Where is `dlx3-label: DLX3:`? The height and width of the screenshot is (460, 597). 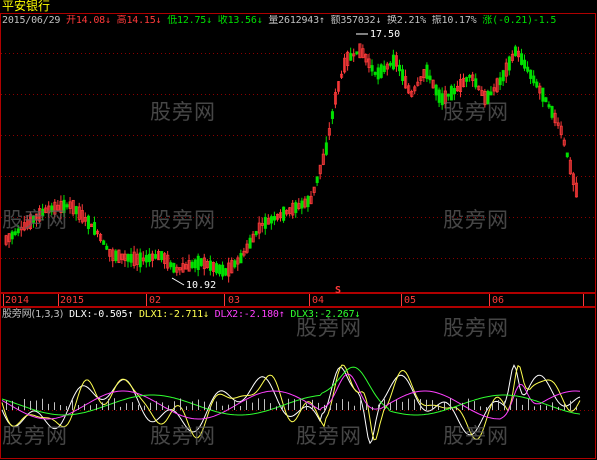
dlx3-label: DLX3: is located at coordinates (305, 314).